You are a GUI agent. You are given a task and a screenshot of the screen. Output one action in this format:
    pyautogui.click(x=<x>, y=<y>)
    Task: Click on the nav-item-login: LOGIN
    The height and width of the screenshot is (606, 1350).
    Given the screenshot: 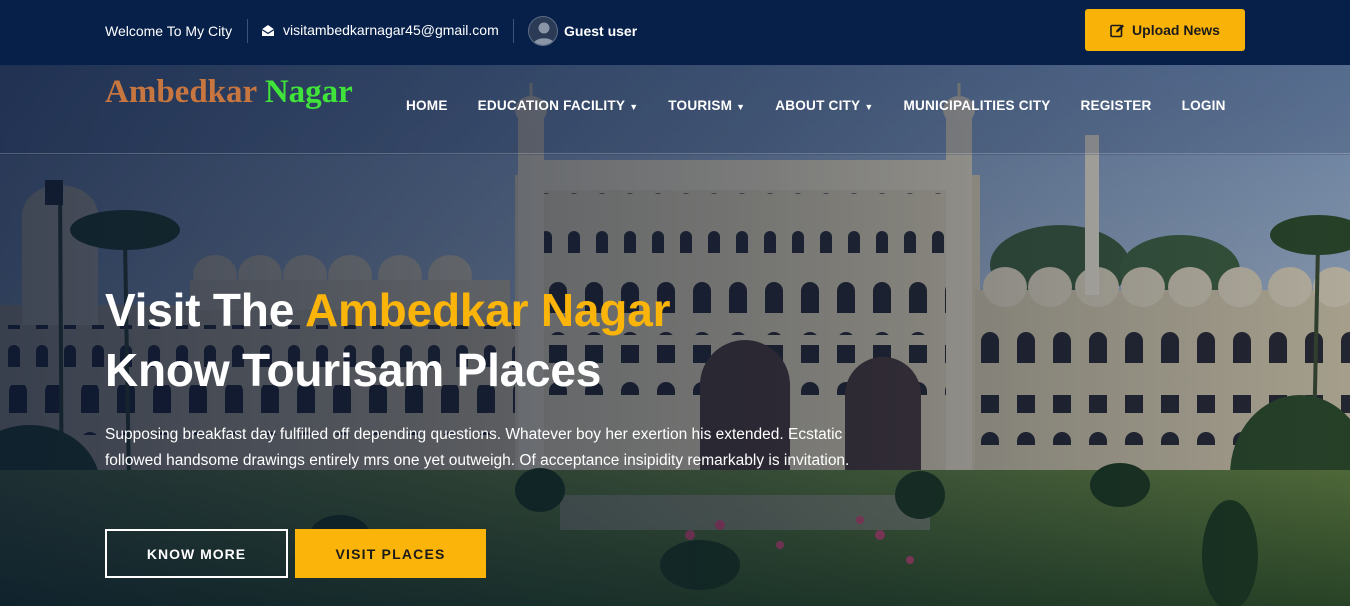 What is the action you would take?
    pyautogui.click(x=1204, y=105)
    